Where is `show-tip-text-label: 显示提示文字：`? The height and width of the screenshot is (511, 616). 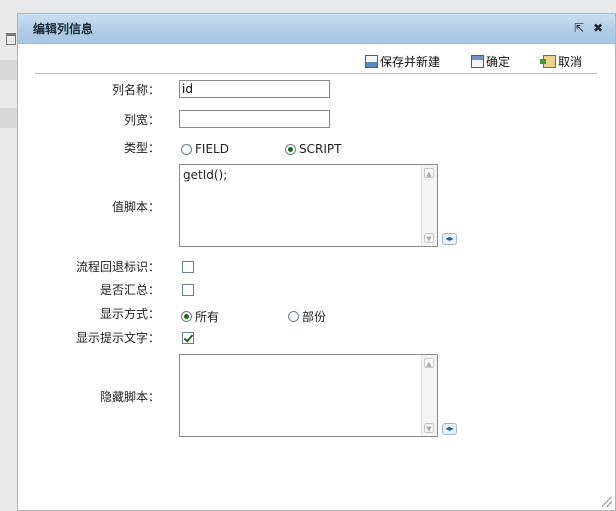 show-tip-text-label: 显示提示文字： is located at coordinates (117, 338).